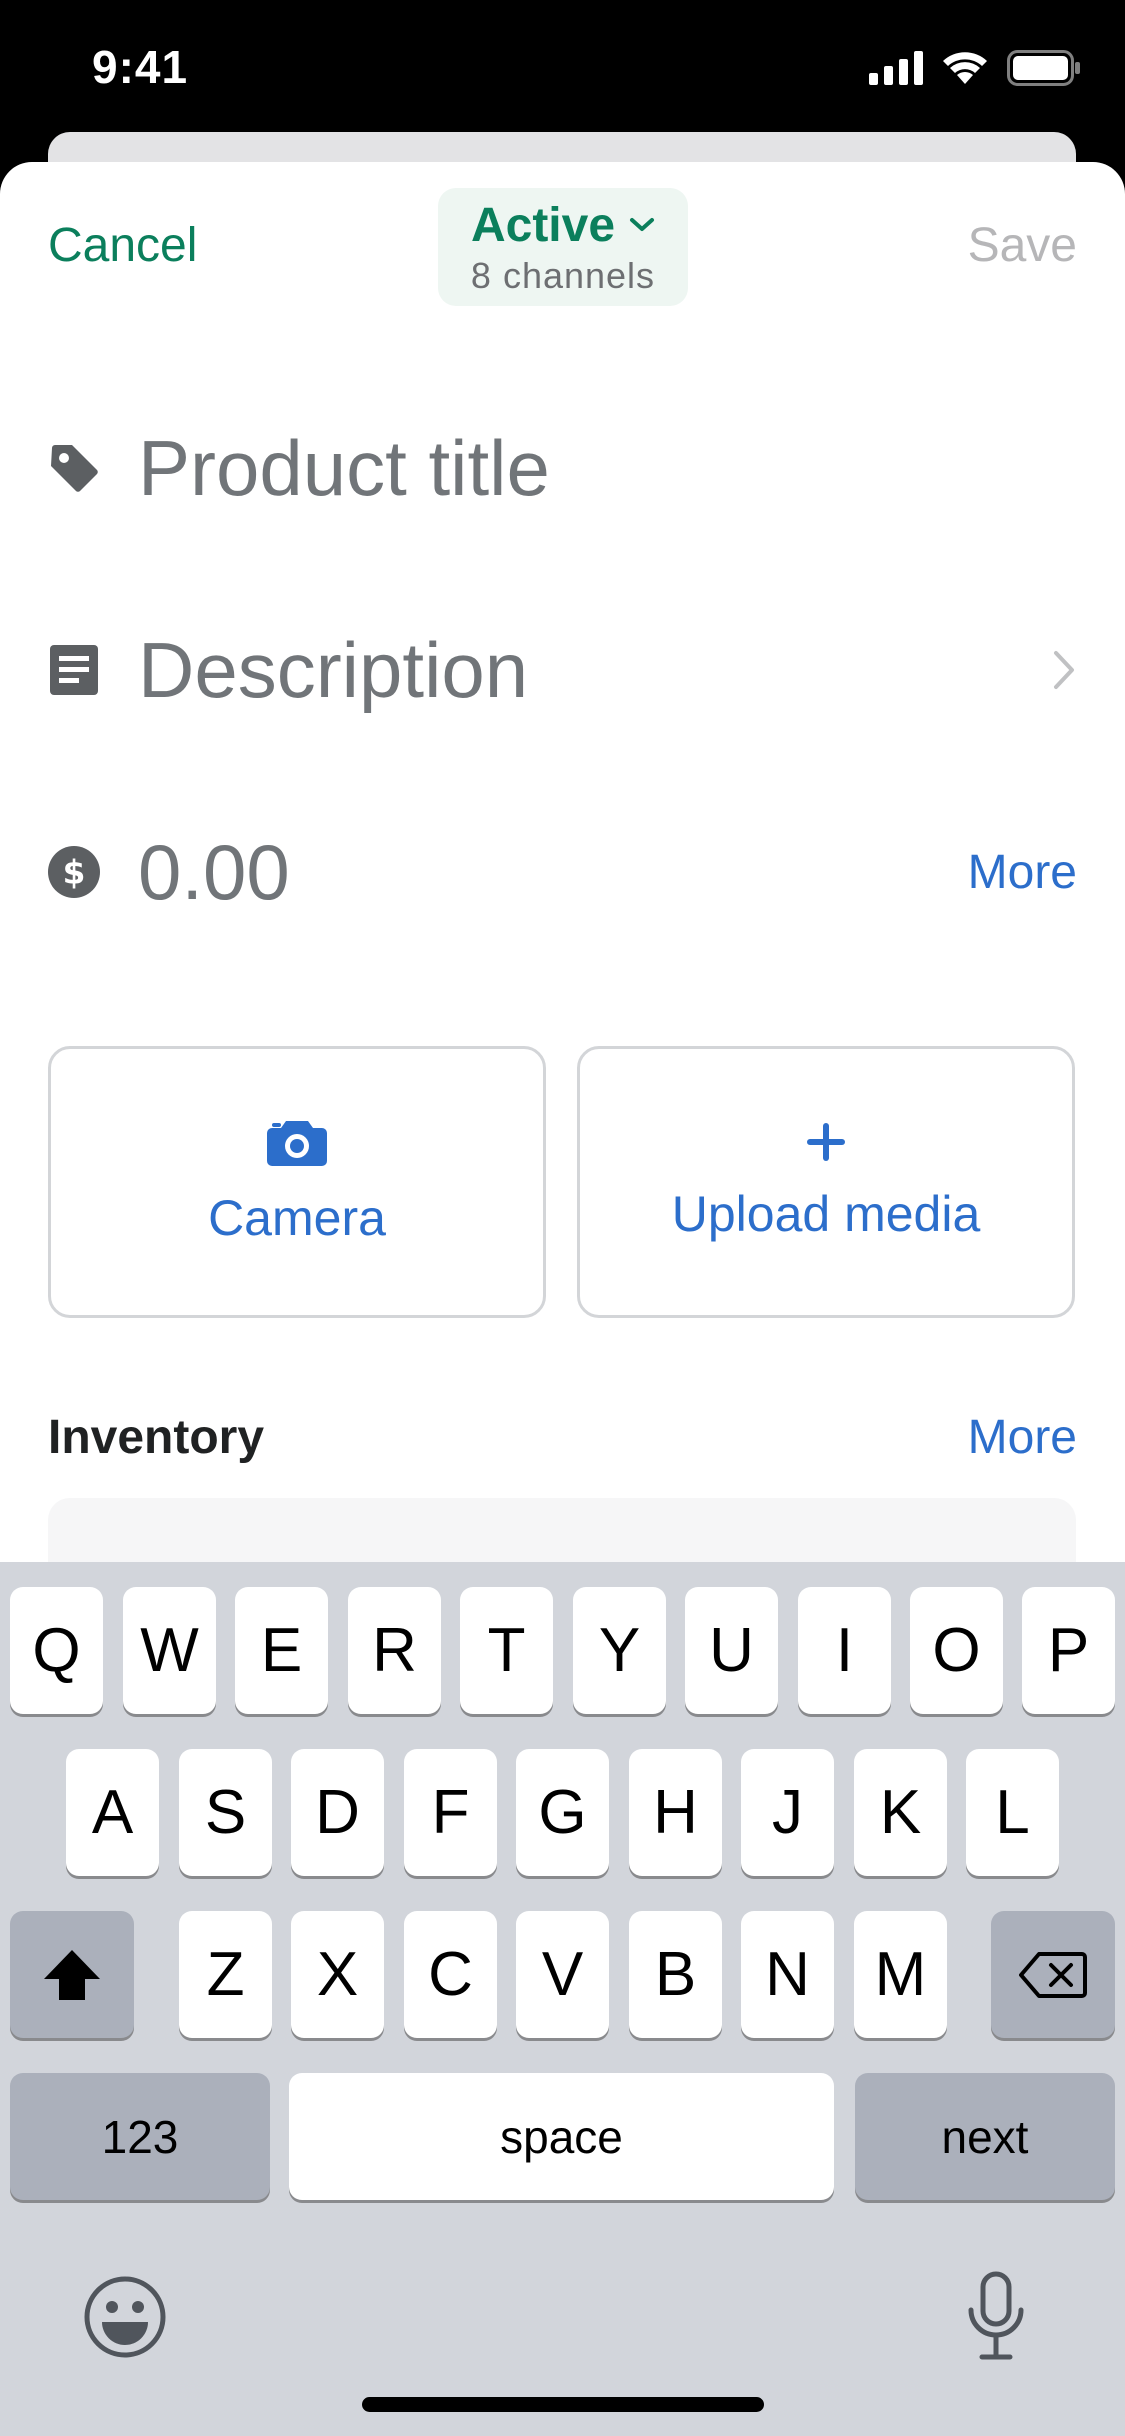  What do you see at coordinates (506, 1650) in the screenshot?
I see `key-t: T` at bounding box center [506, 1650].